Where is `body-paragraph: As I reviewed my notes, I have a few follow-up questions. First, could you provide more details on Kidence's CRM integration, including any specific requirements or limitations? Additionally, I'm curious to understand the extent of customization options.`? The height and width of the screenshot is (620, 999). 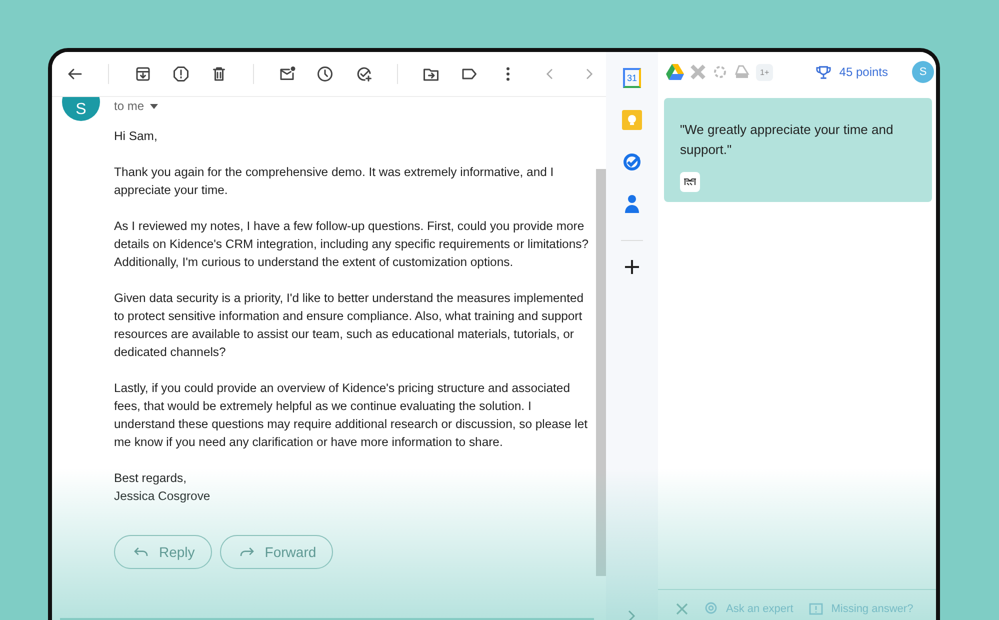
body-paragraph: As I reviewed my notes, I have a few follow-up questions. First, could you provide more details on Kidence's CRM integration, including any specific requirements or limitations? Additionally, I'm curious to understand the extent of customization options. is located at coordinates (352, 244).